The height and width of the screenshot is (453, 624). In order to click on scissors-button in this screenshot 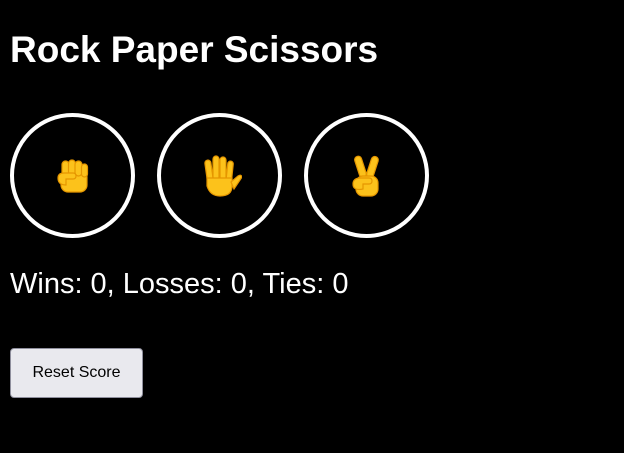, I will do `click(366, 175)`.